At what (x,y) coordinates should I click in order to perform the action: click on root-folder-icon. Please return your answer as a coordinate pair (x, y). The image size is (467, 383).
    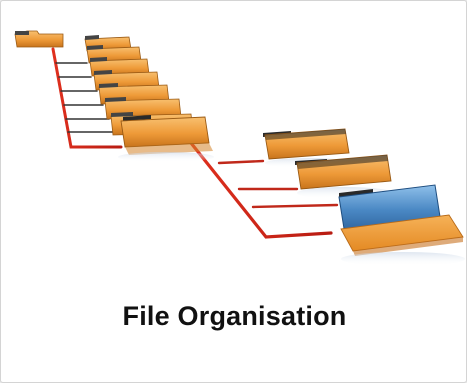
    Looking at the image, I should click on (39, 39).